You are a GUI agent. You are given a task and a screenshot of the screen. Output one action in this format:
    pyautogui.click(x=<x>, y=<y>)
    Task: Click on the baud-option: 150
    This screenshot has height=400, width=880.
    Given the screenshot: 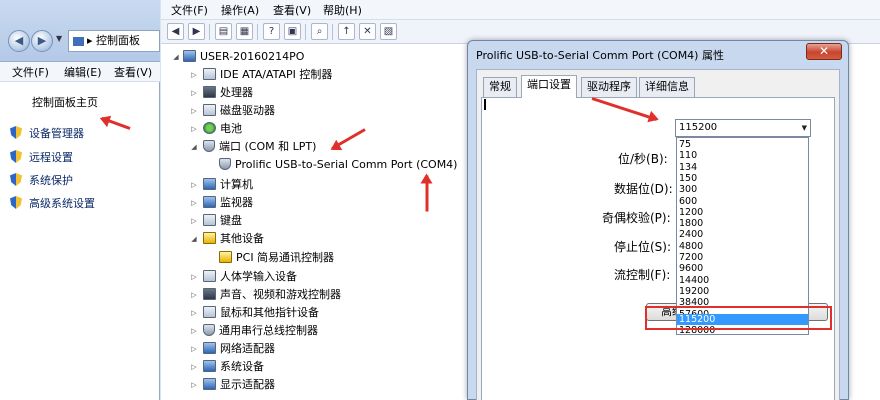 What is the action you would take?
    pyautogui.click(x=742, y=178)
    